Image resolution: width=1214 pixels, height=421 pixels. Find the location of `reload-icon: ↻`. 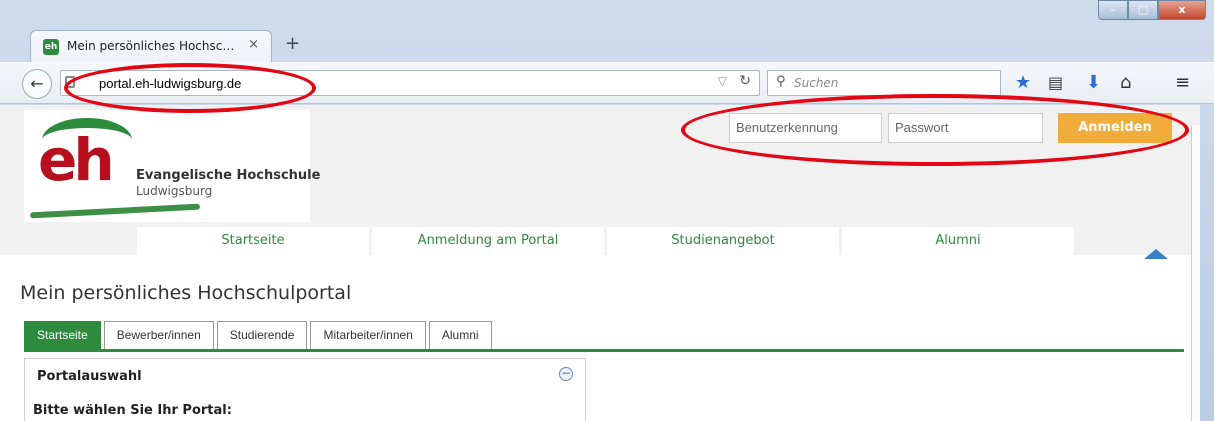

reload-icon: ↻ is located at coordinates (745, 81).